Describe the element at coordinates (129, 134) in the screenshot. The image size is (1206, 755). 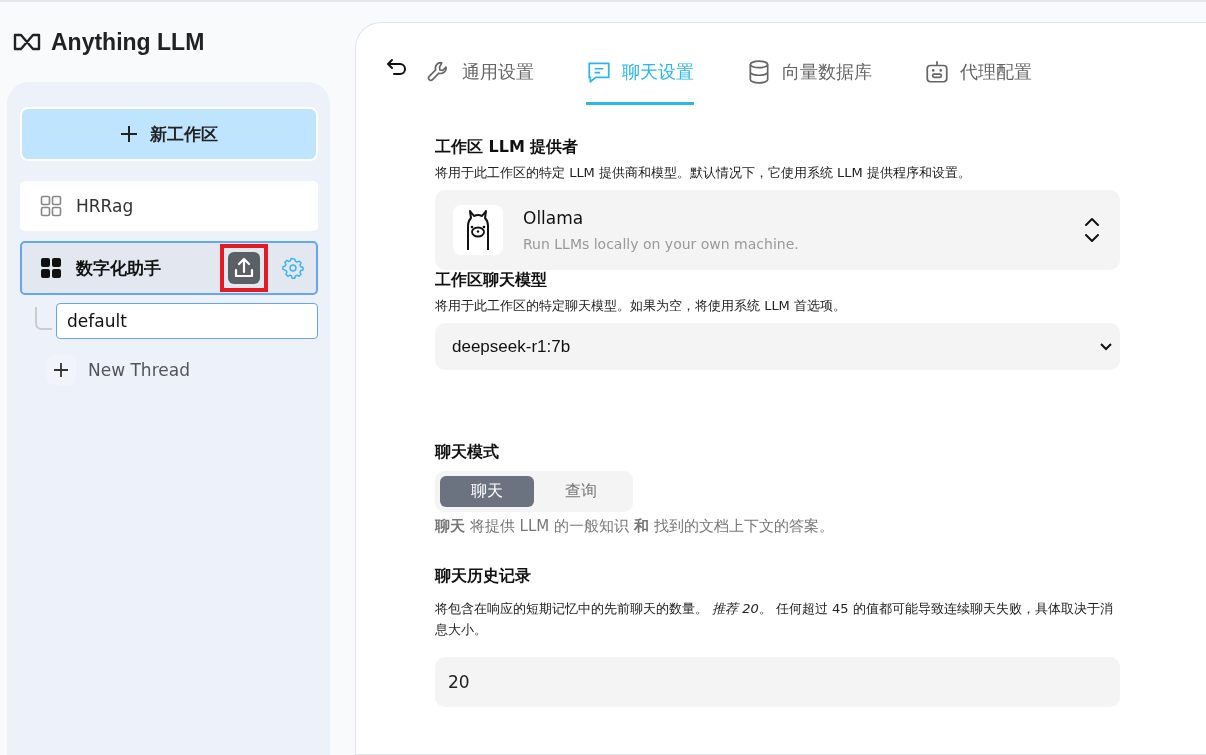
I see `plus-icon` at that location.